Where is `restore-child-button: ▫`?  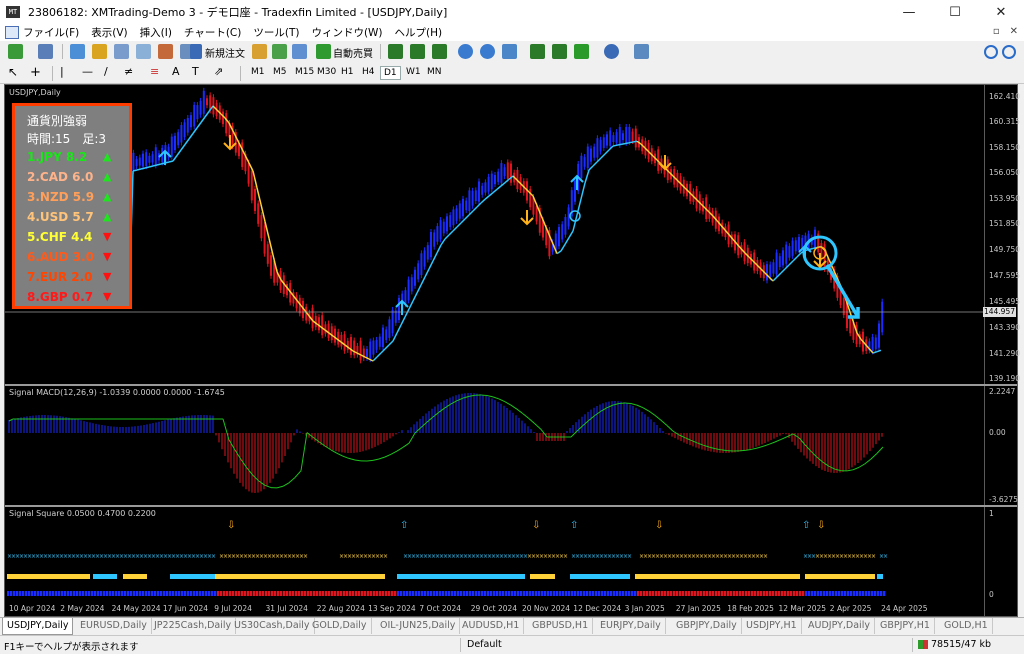 restore-child-button: ▫ is located at coordinates (996, 31).